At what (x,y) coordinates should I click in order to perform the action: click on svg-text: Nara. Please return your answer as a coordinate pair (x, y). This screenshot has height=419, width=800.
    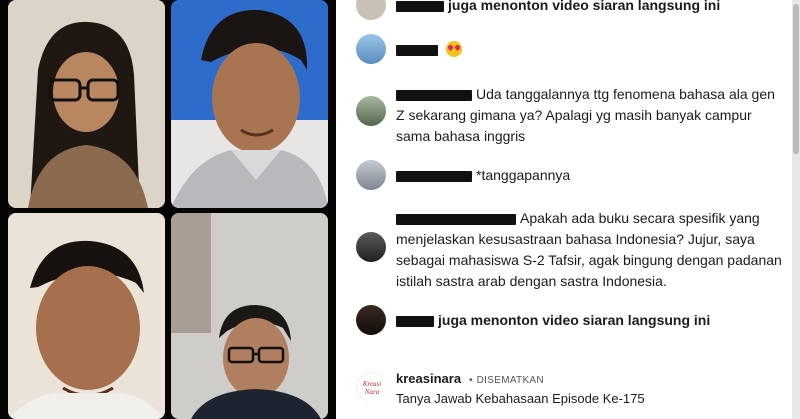
    Looking at the image, I should click on (372, 392).